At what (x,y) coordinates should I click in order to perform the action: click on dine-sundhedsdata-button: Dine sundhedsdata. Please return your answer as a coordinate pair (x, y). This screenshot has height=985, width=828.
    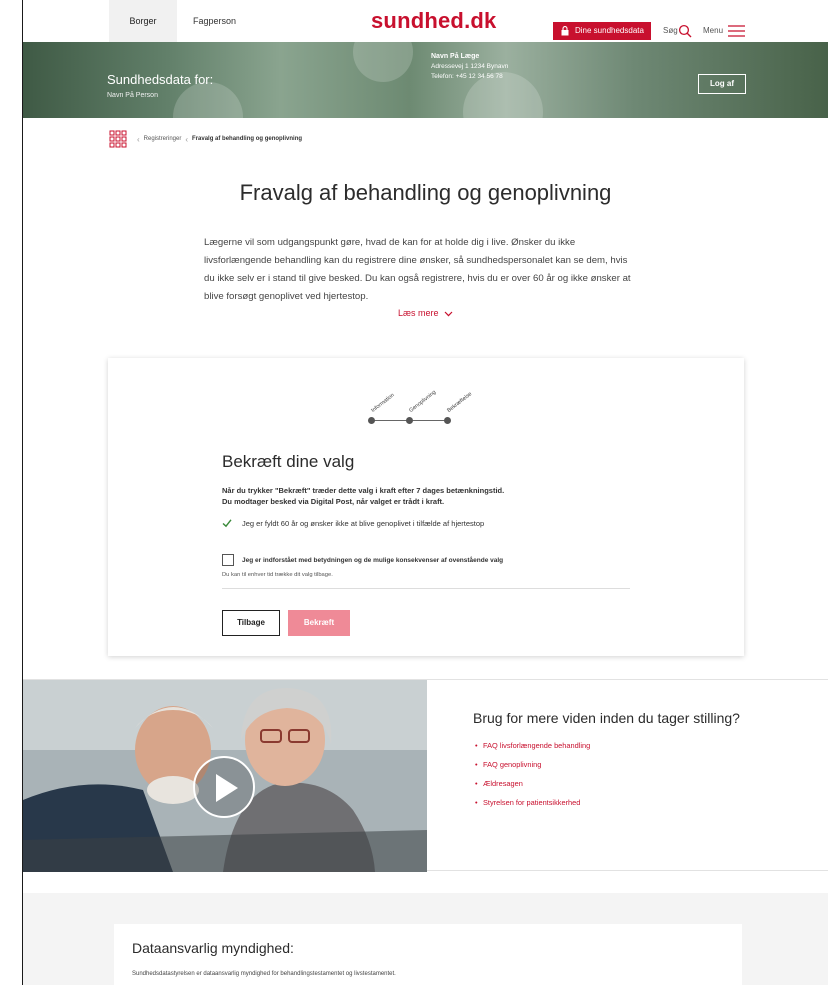
    Looking at the image, I should click on (602, 31).